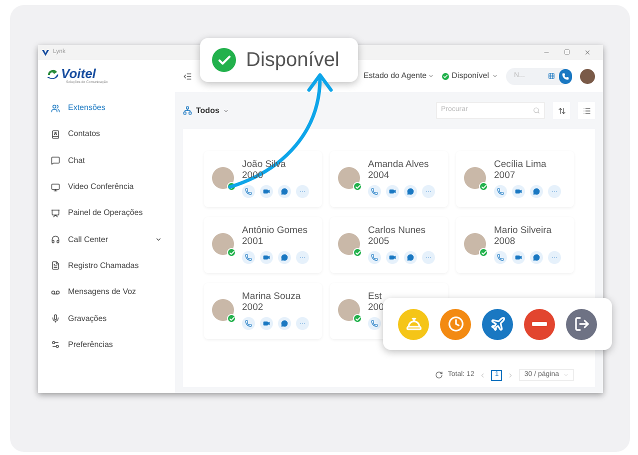 This screenshot has height=455, width=638. What do you see at coordinates (561, 110) in the screenshot?
I see `sort-button` at bounding box center [561, 110].